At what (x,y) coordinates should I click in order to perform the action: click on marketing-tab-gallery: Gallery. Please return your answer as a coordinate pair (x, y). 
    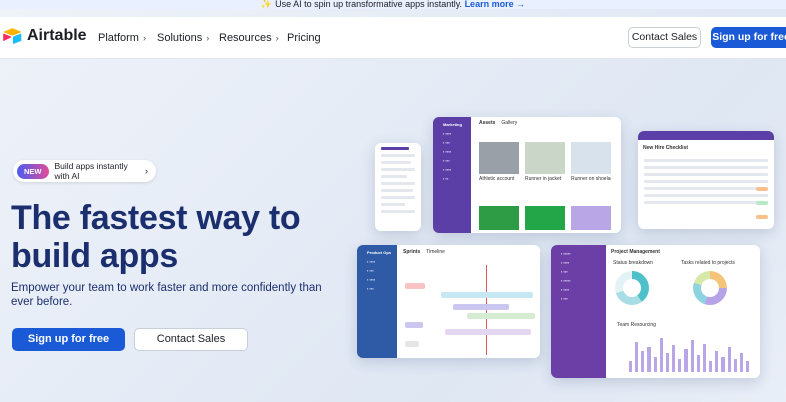
    Looking at the image, I should click on (509, 123).